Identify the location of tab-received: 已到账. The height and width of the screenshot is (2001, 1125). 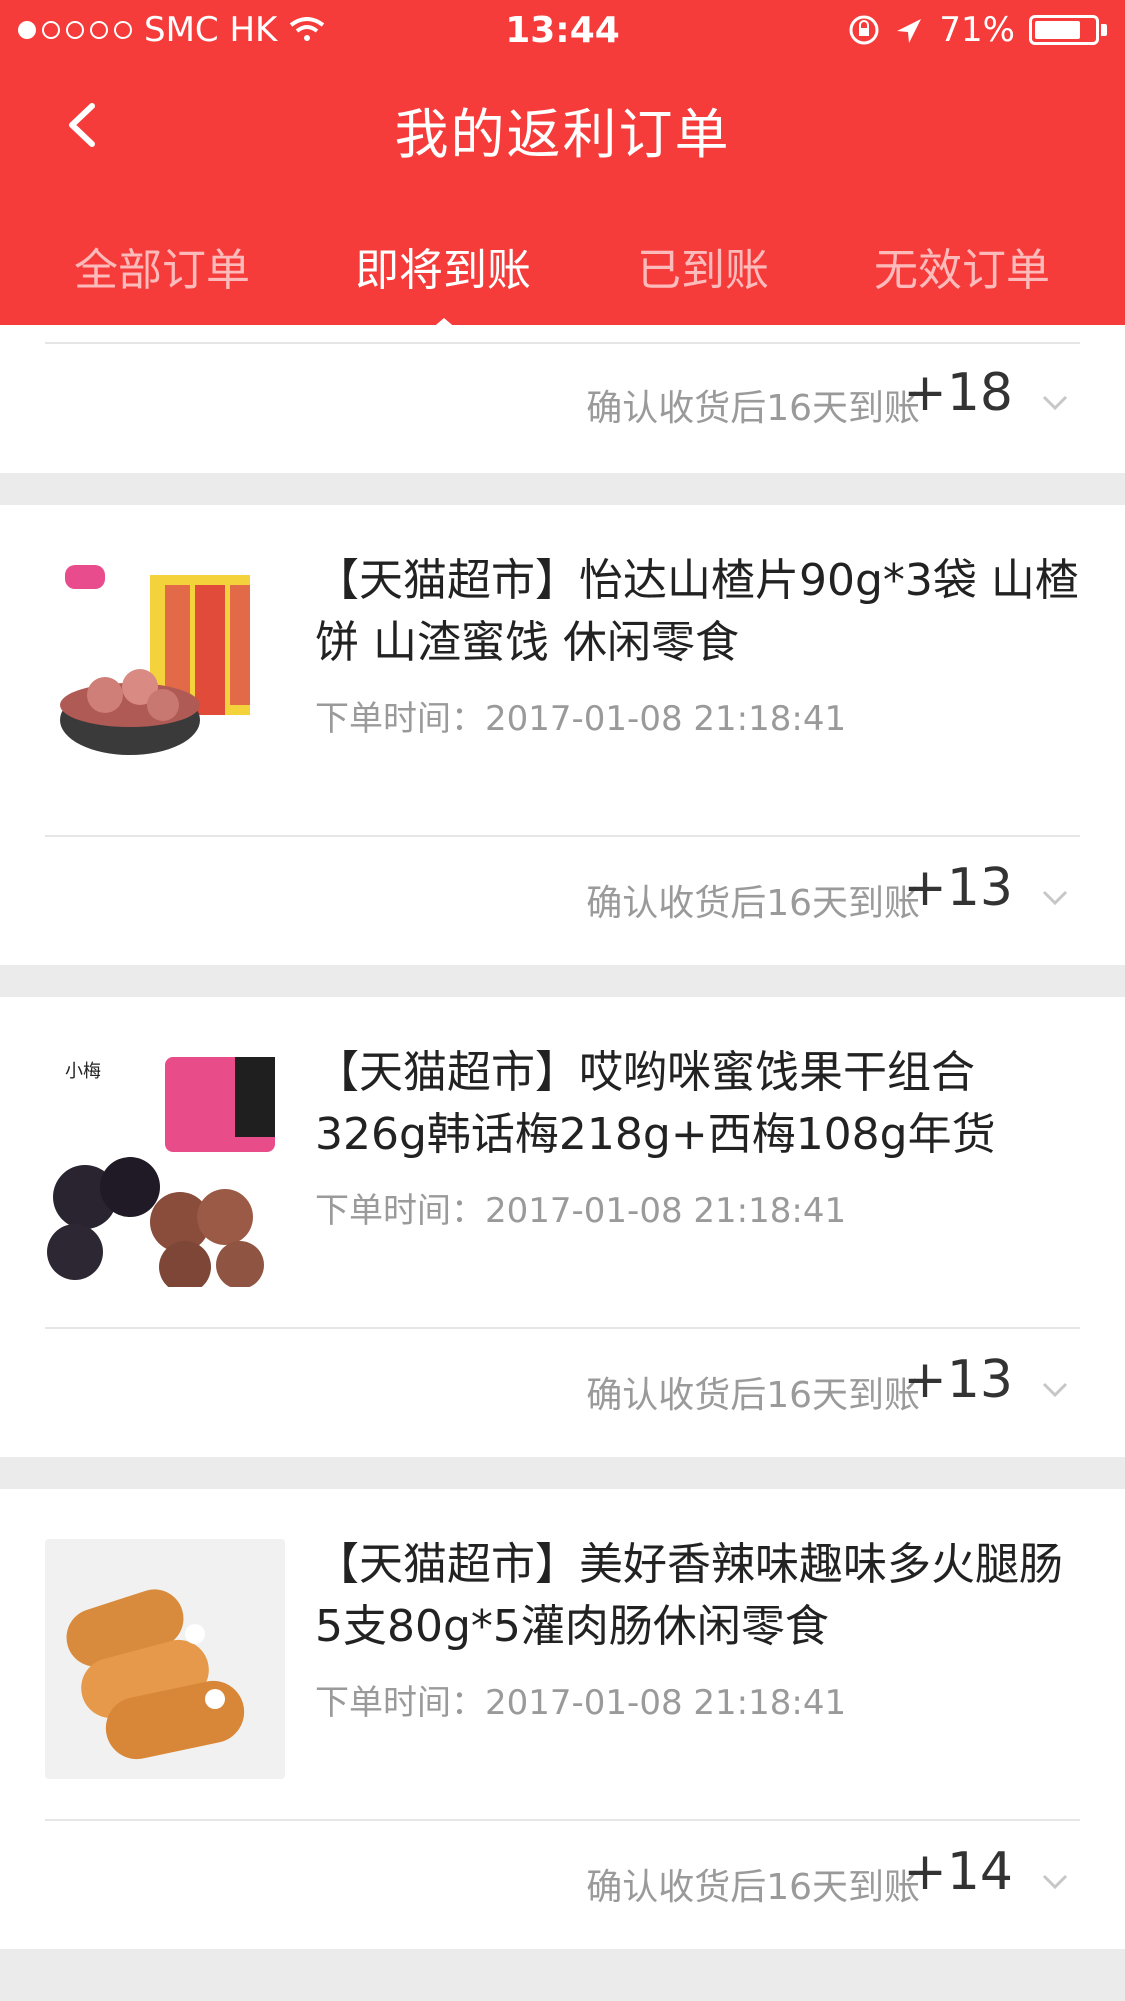
(703, 266).